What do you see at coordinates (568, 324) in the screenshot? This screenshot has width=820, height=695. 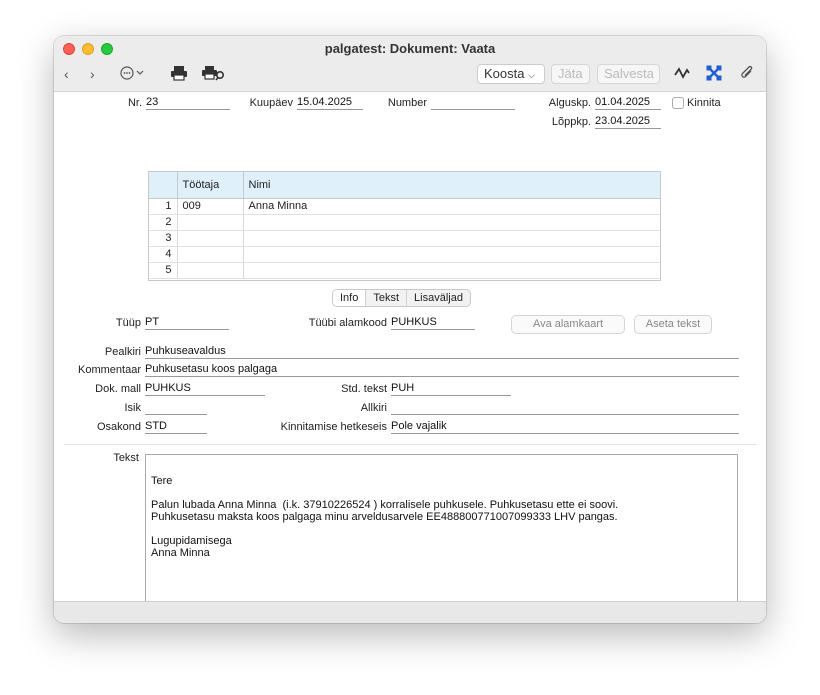 I see `ava-alamkaart-button: Ava alamkaart` at bounding box center [568, 324].